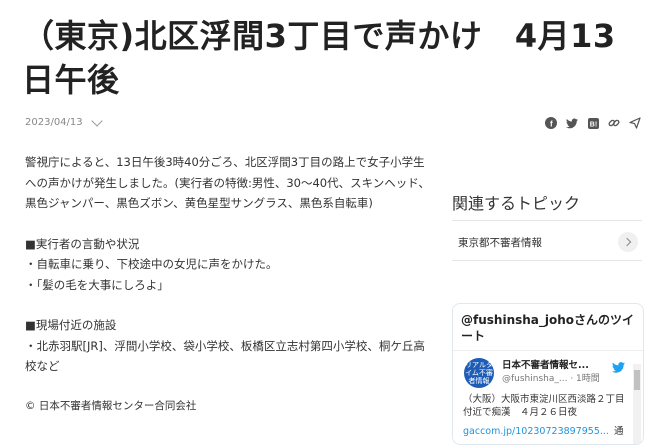  Describe the element at coordinates (479, 373) in the screenshot. I see `avatar: リアルタイム不審者情報` at that location.